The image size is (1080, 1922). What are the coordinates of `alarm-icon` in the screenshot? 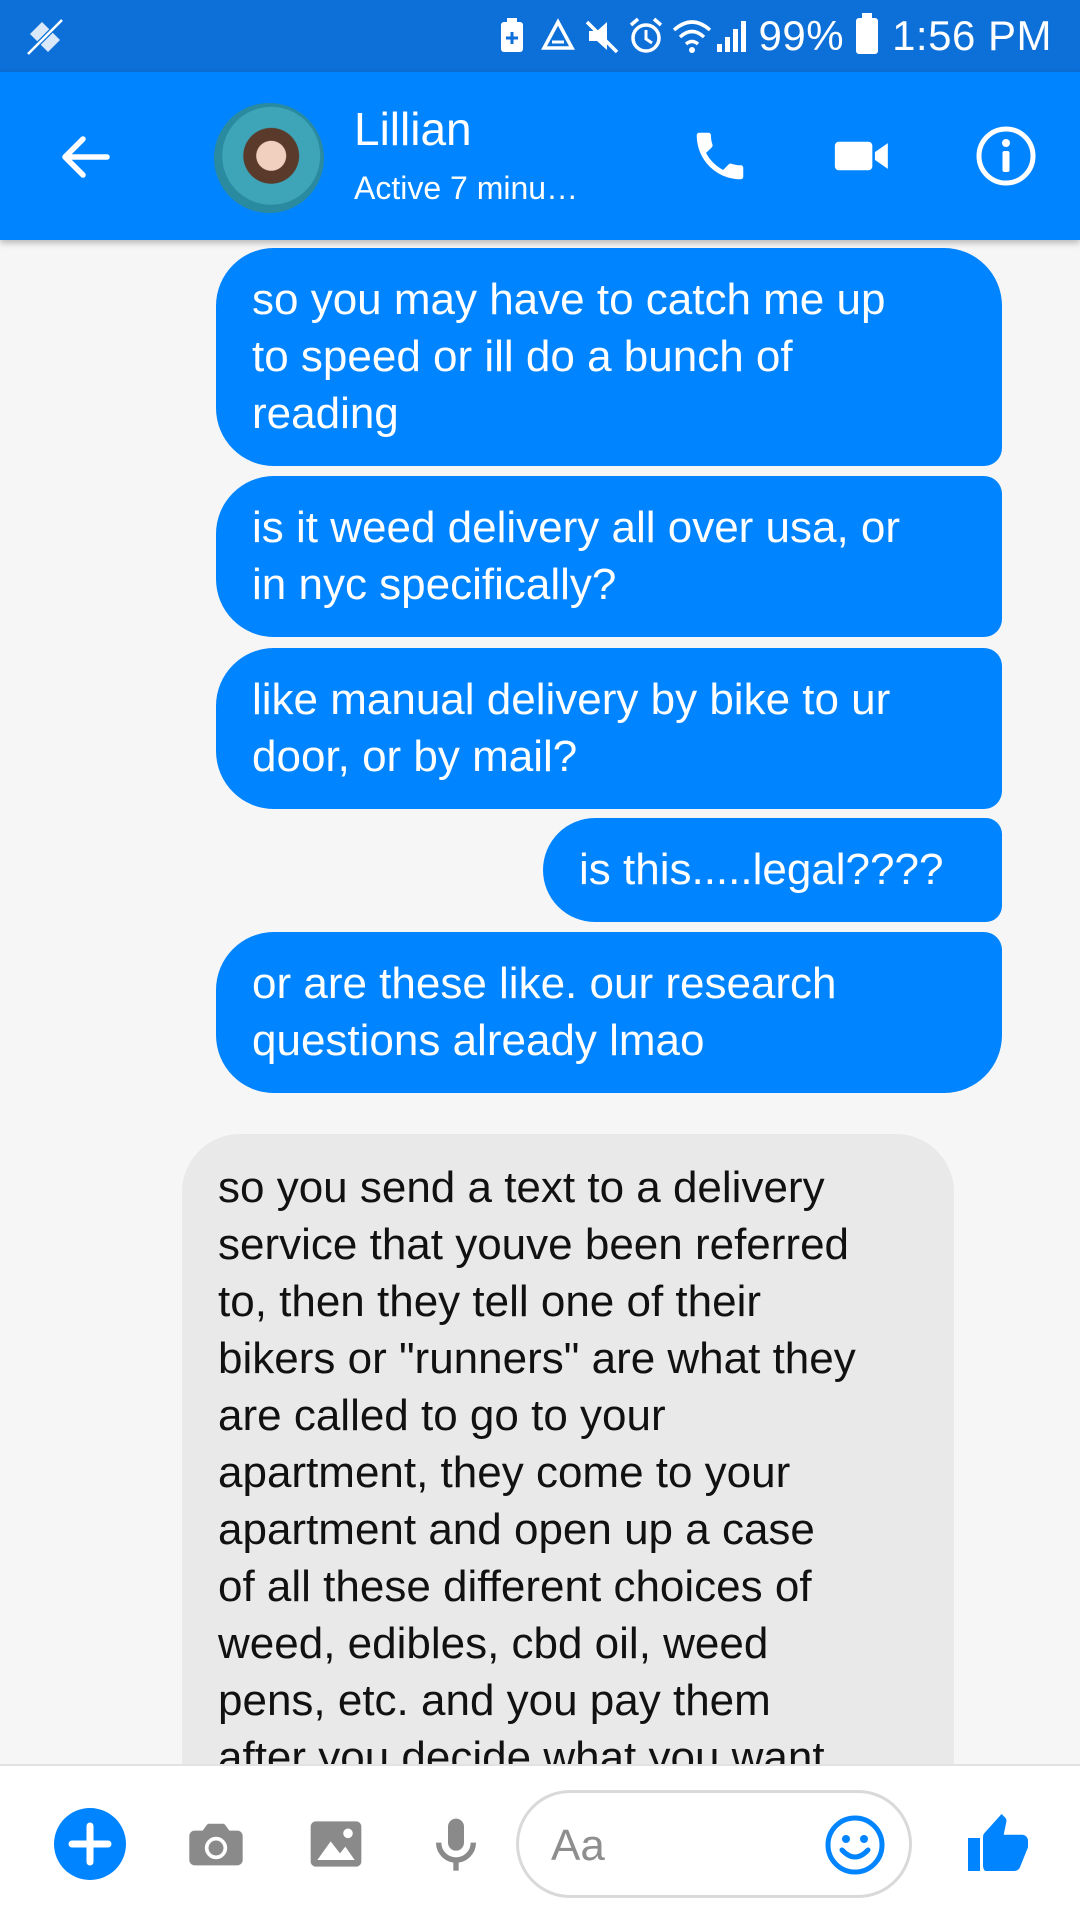 It's located at (644, 36).